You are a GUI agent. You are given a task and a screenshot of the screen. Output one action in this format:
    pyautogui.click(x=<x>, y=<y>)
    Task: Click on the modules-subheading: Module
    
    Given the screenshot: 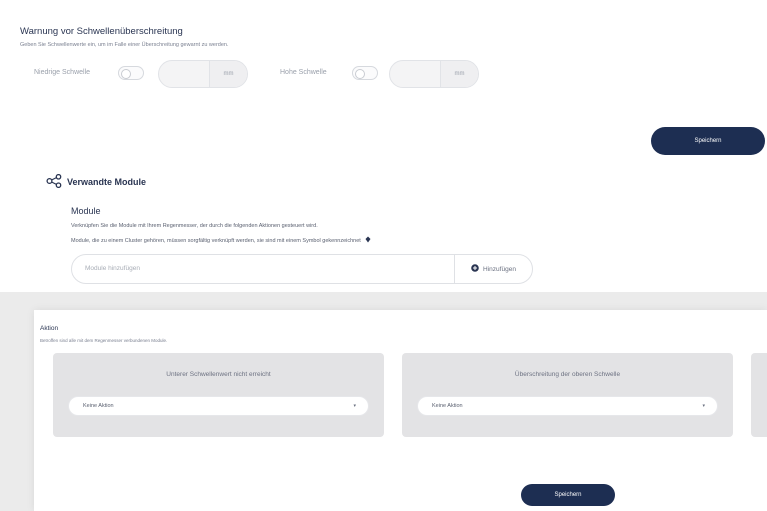 What is the action you would take?
    pyautogui.click(x=86, y=211)
    